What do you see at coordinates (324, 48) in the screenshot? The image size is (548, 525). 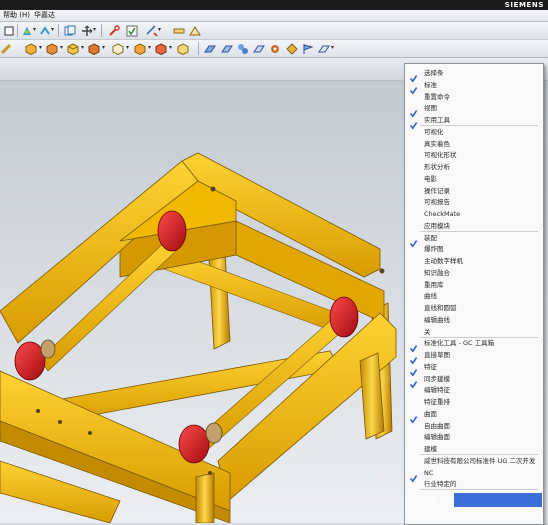 I see `sheet-icon` at bounding box center [324, 48].